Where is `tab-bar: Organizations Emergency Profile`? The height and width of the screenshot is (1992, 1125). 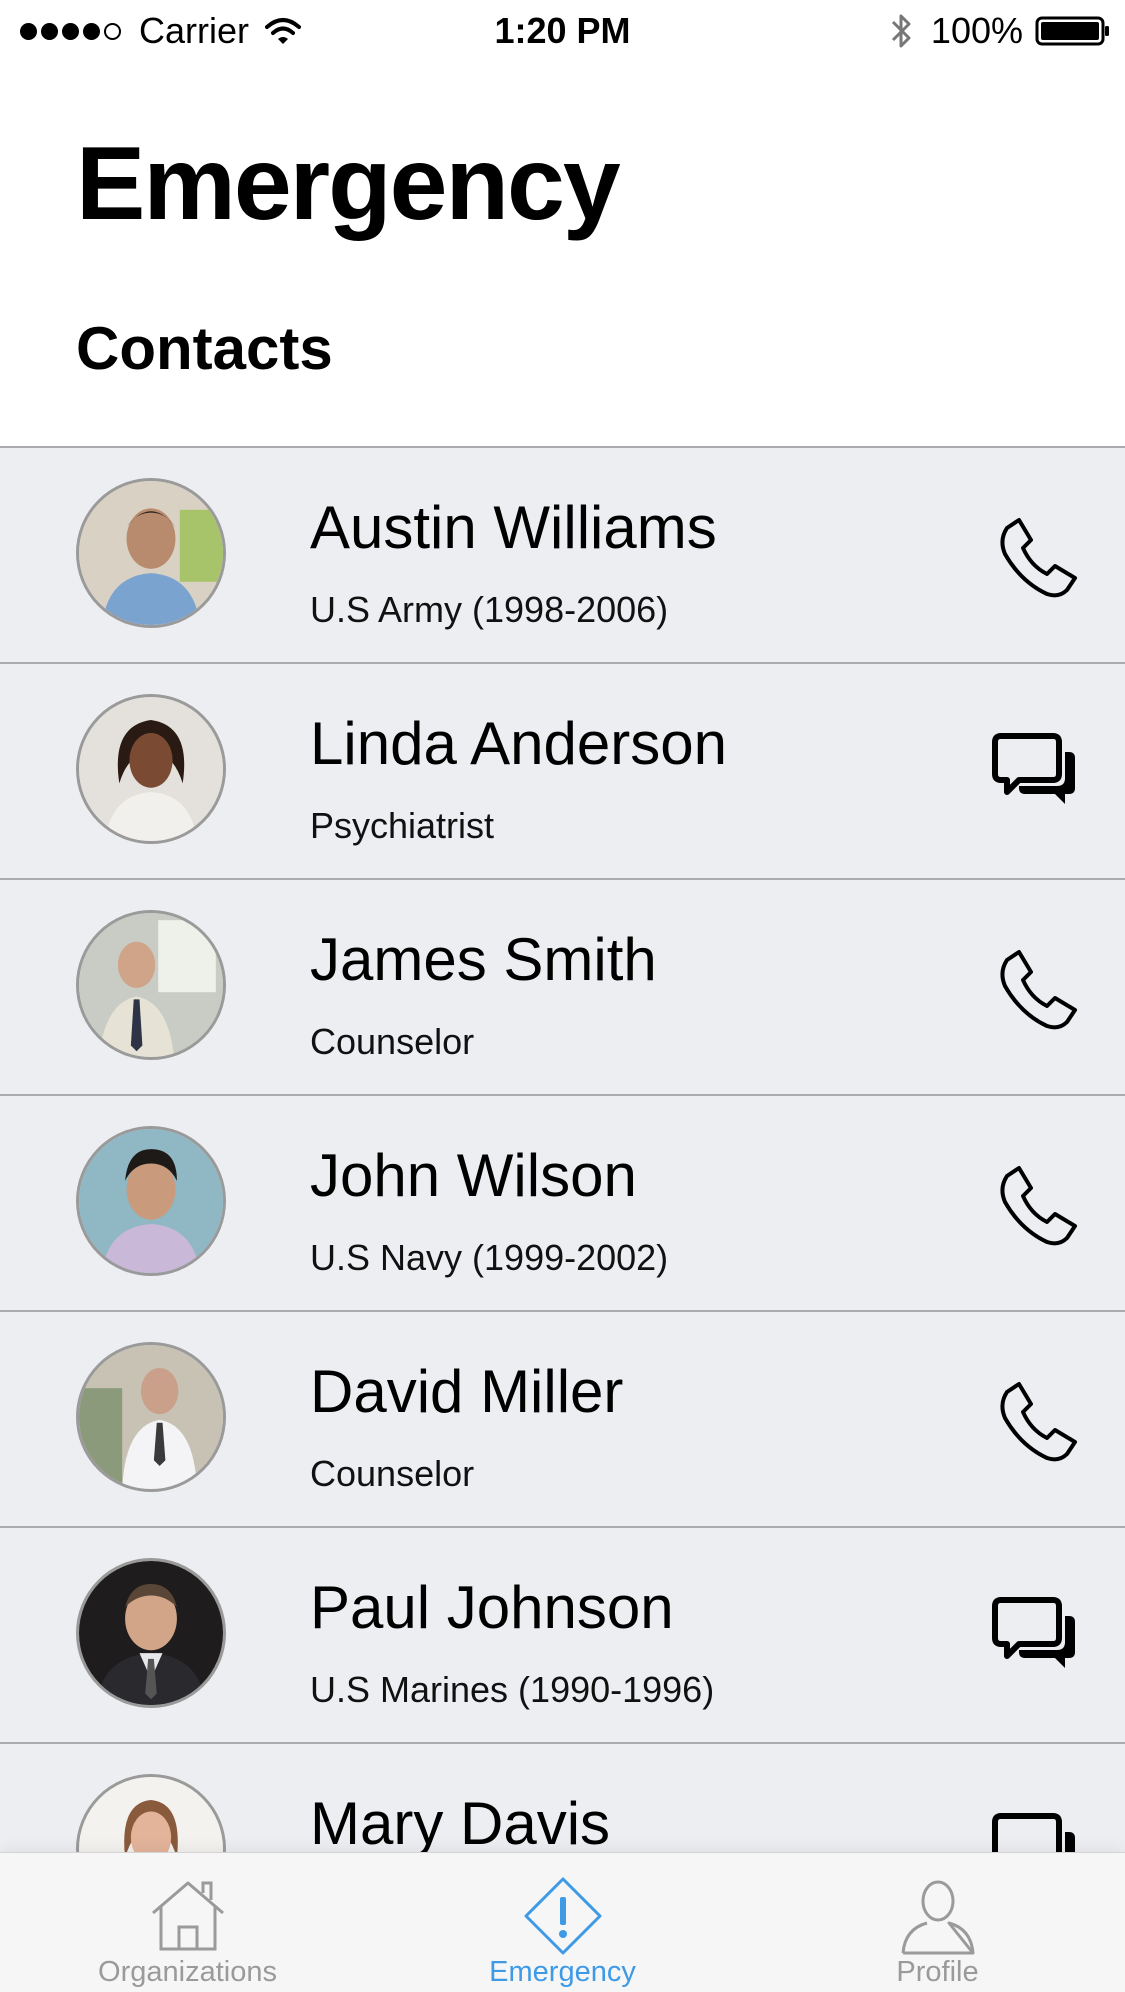
tab-bar: Organizations Emergency Profile is located at coordinates (562, 1922).